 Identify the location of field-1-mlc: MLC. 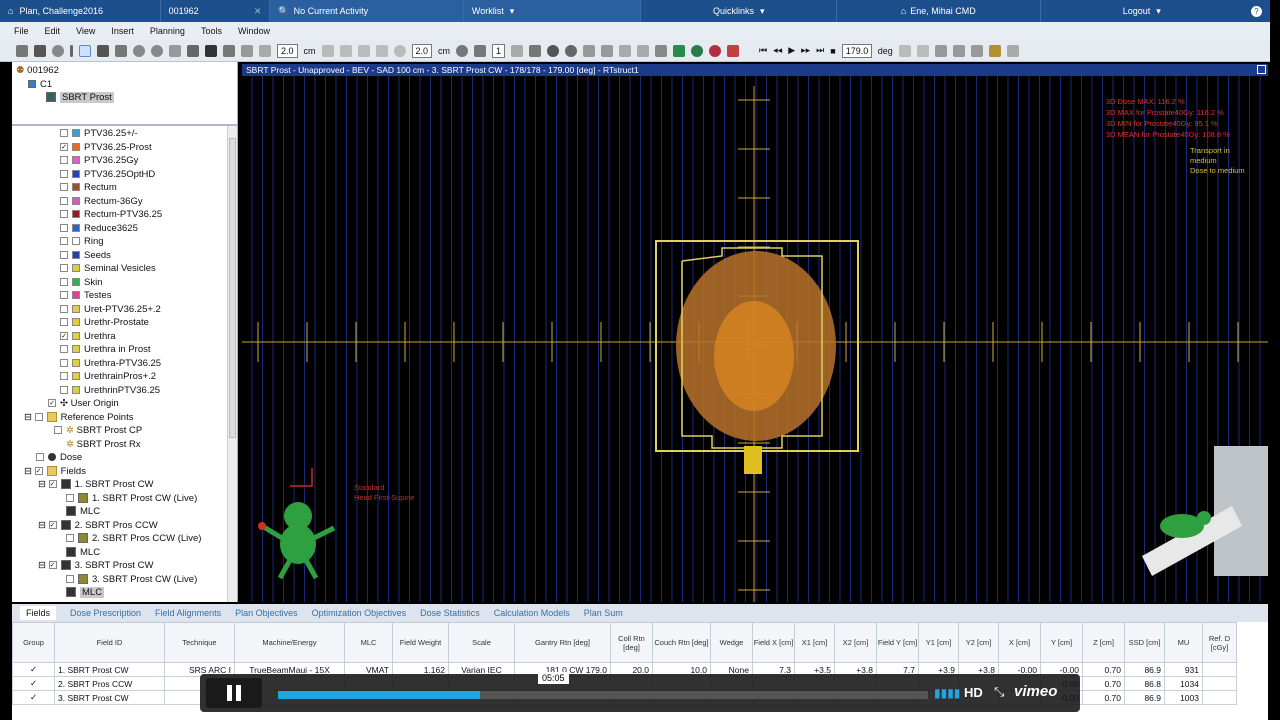
(127, 512).